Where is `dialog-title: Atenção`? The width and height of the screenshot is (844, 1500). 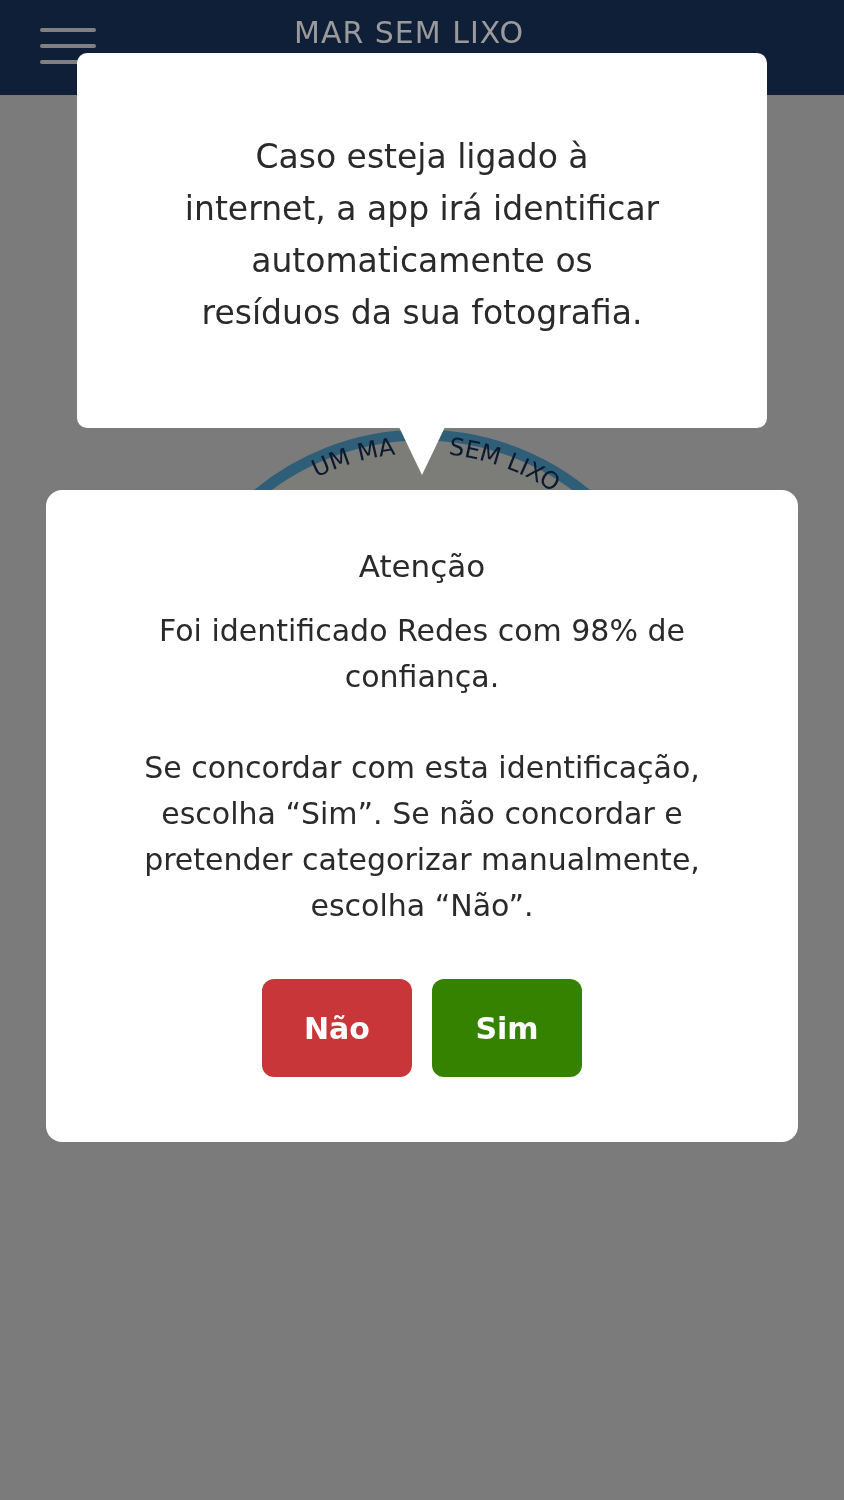 dialog-title: Atenção is located at coordinates (422, 566).